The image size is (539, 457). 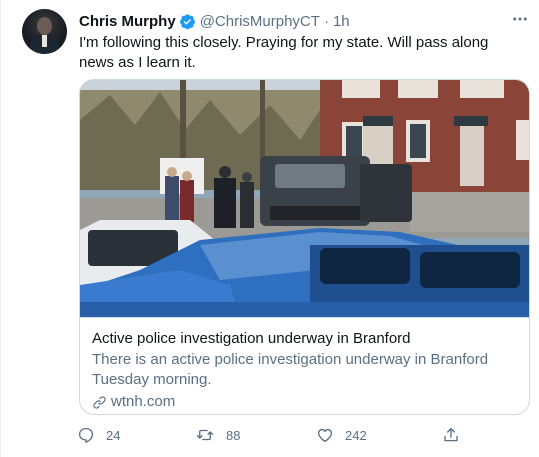 I want to click on link-card-domain-text: wtnh.com, so click(x=143, y=401).